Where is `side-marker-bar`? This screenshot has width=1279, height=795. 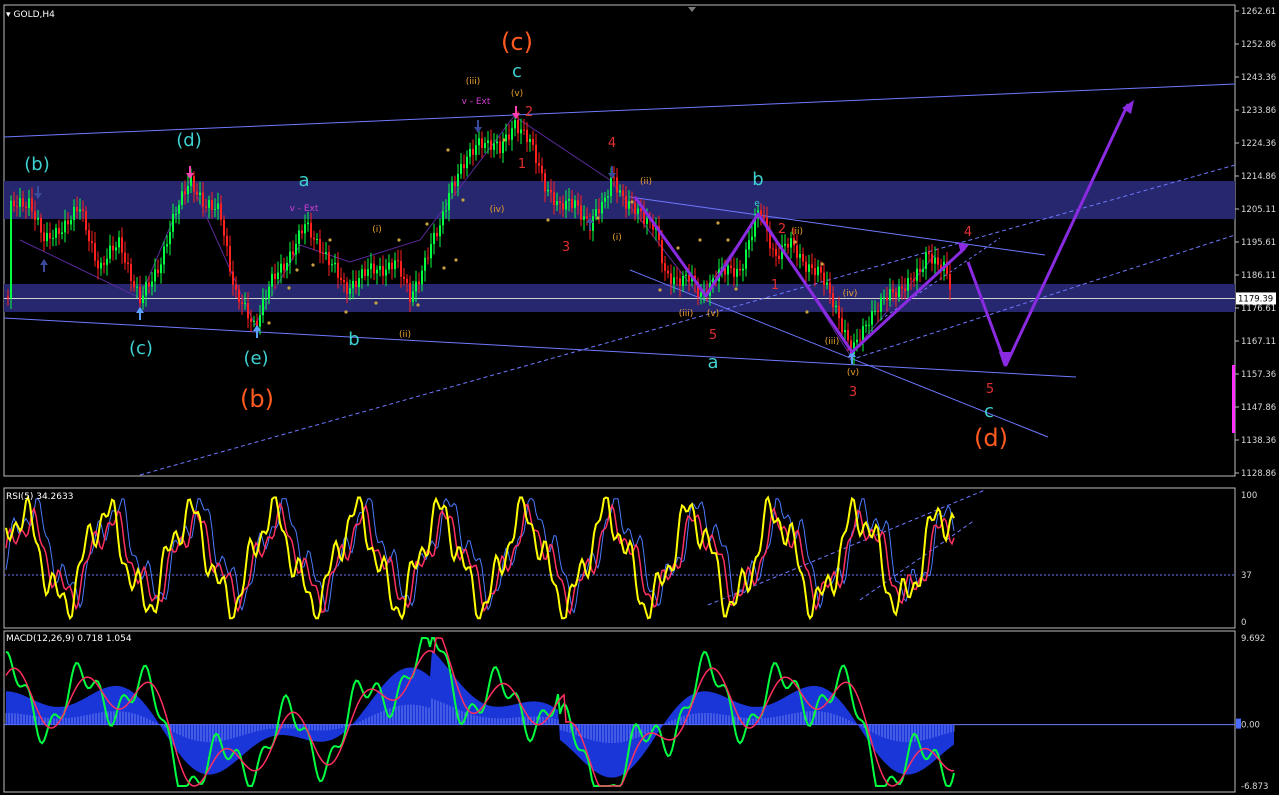 side-marker-bar is located at coordinates (1233, 399).